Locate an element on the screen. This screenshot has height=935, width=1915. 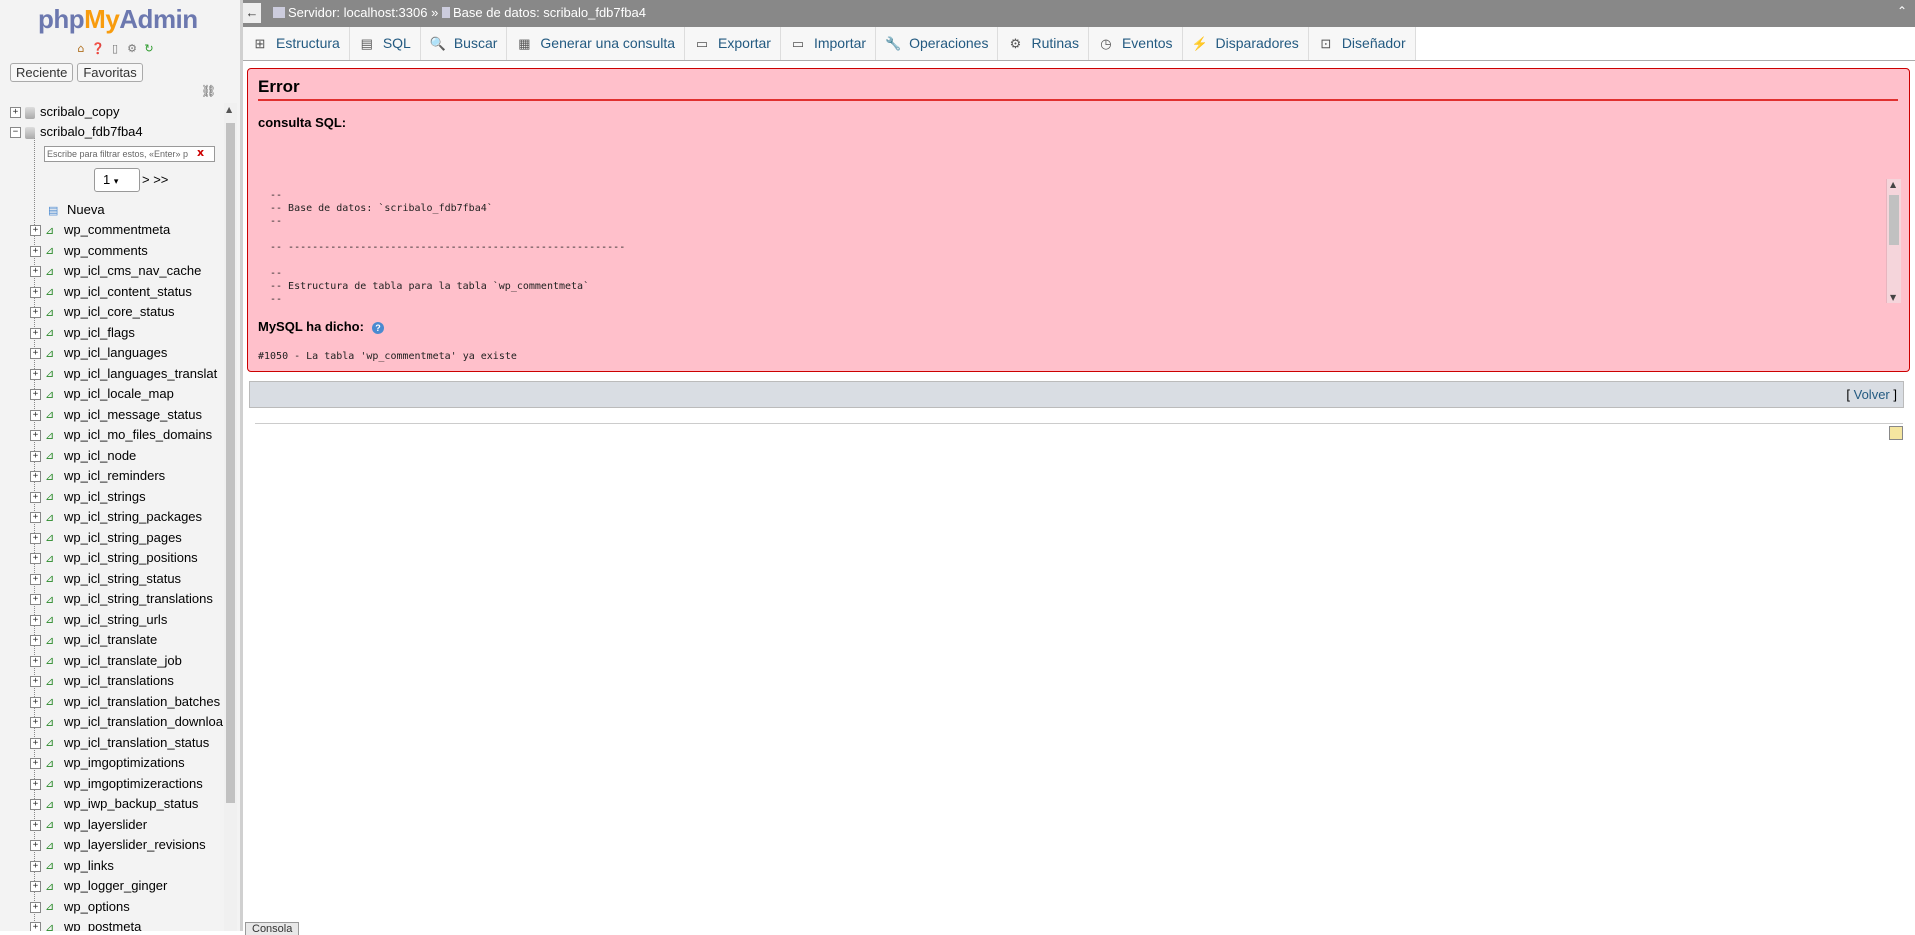
table-name: wp_postmeta is located at coordinates (102, 925).